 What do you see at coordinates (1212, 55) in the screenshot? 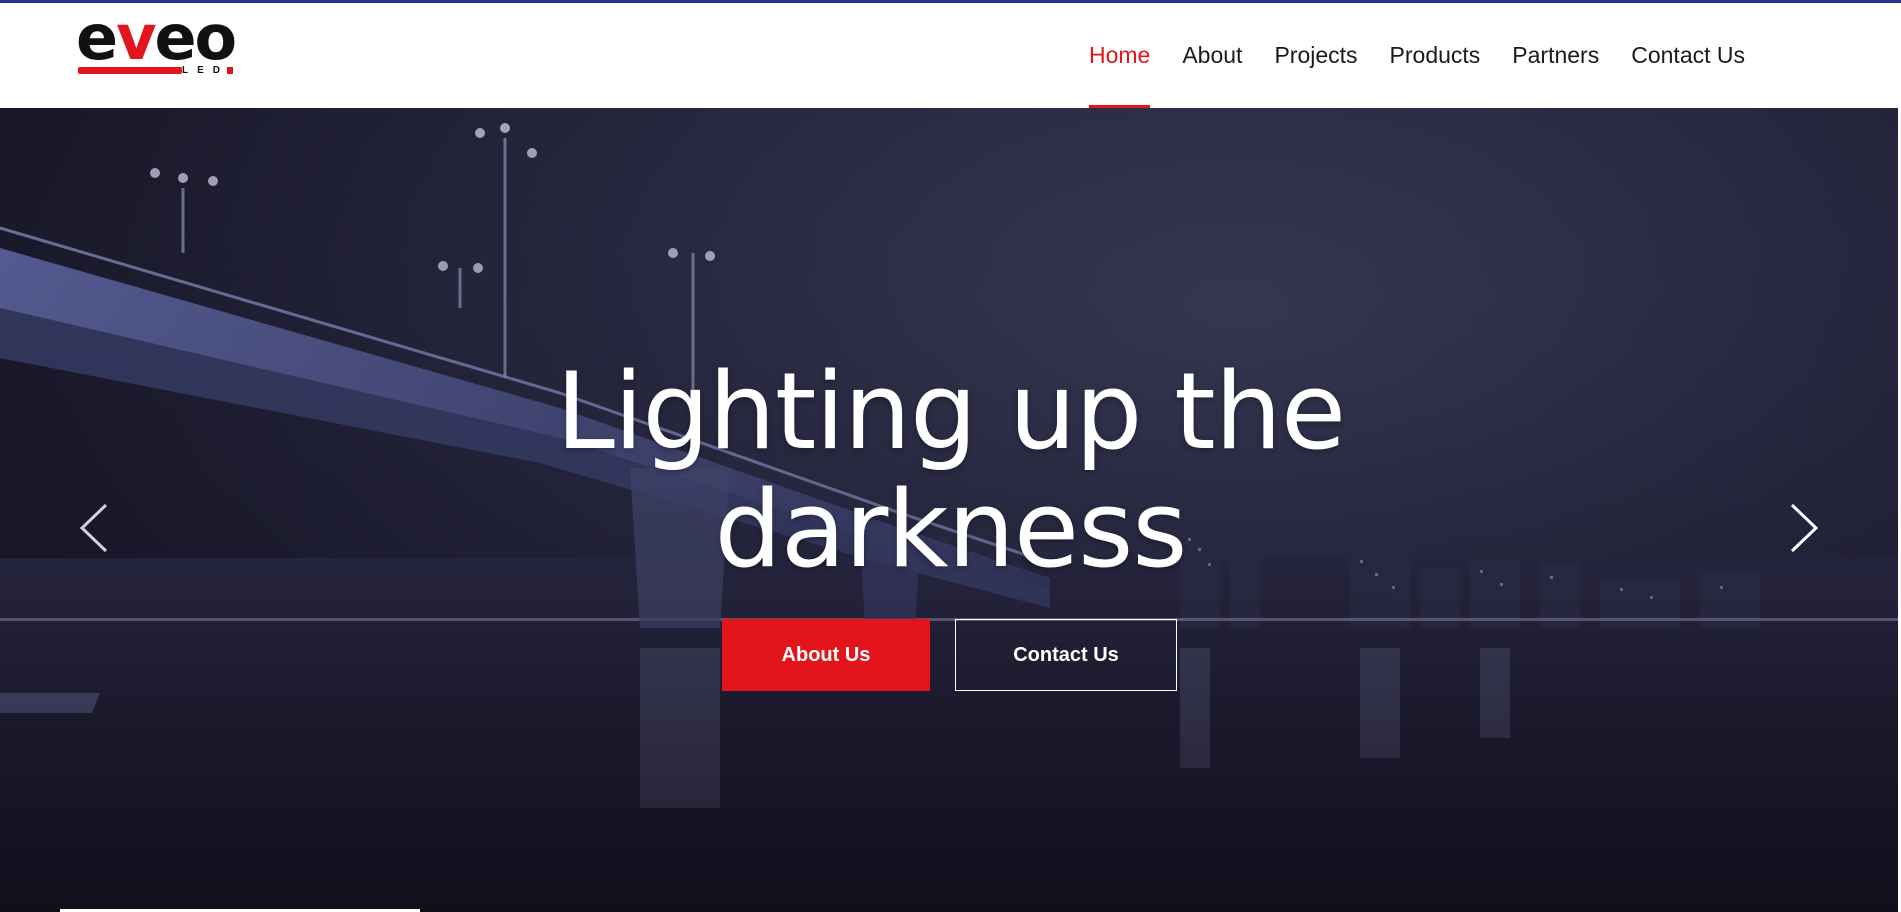
I see `nav-item-about: About` at bounding box center [1212, 55].